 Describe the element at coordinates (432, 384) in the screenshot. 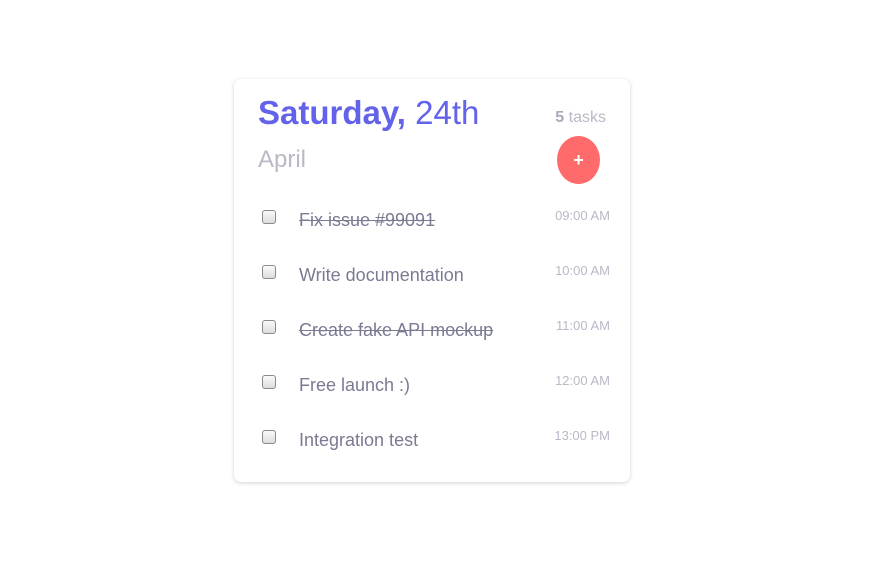

I see `task-item: Free launch :) 12:00 AM` at that location.